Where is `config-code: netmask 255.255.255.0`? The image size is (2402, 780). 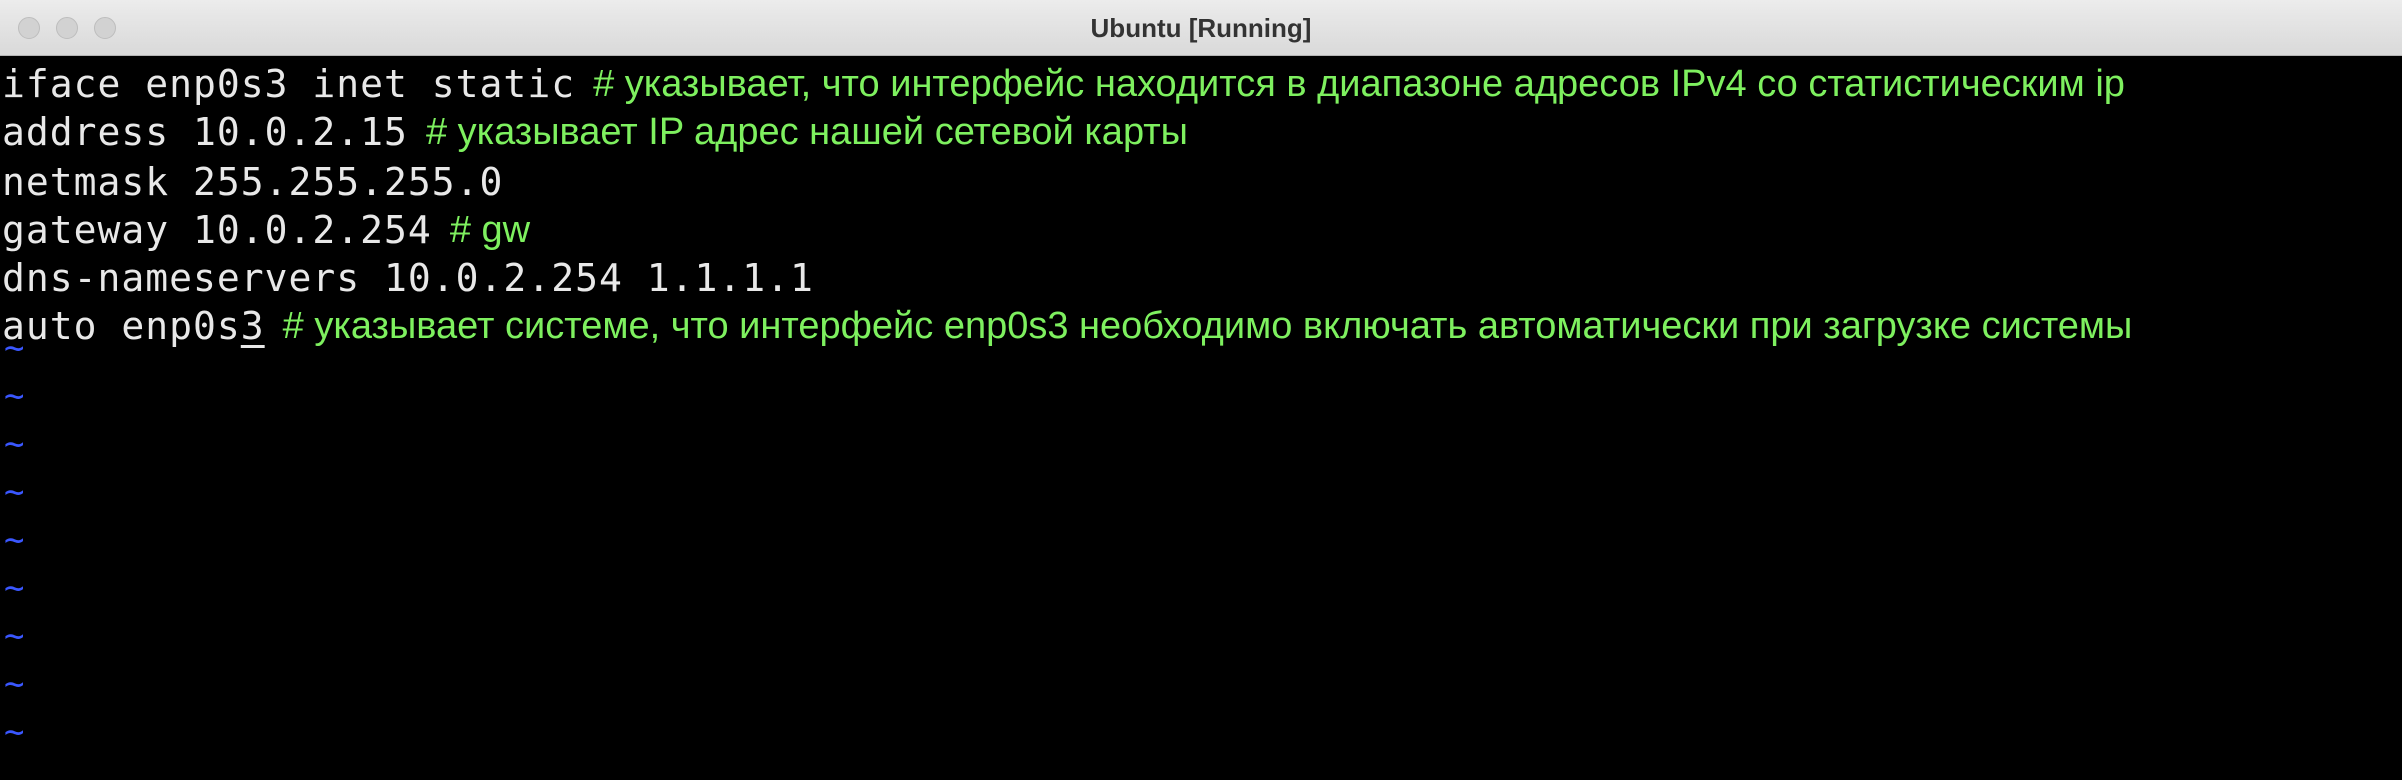
config-code: netmask 255.255.255.0 is located at coordinates (253, 182).